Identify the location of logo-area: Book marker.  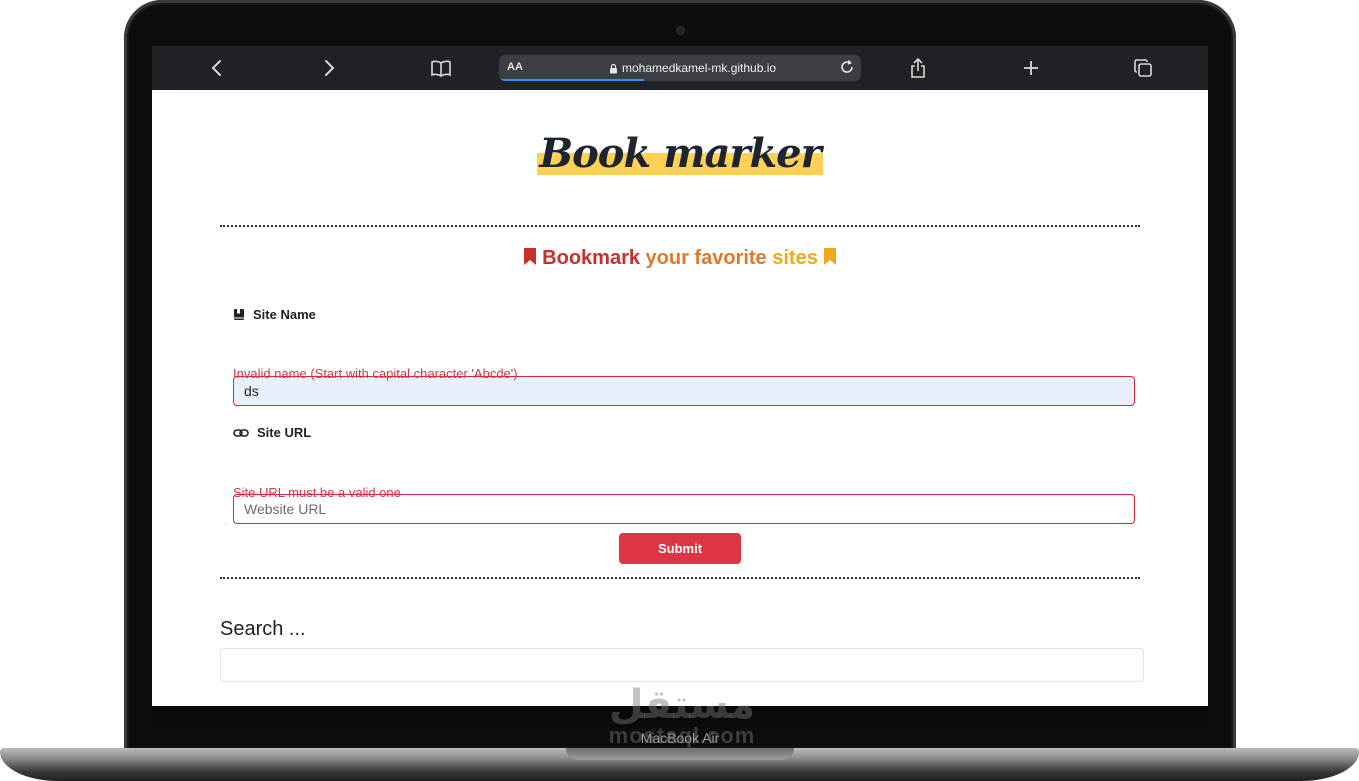
(680, 153).